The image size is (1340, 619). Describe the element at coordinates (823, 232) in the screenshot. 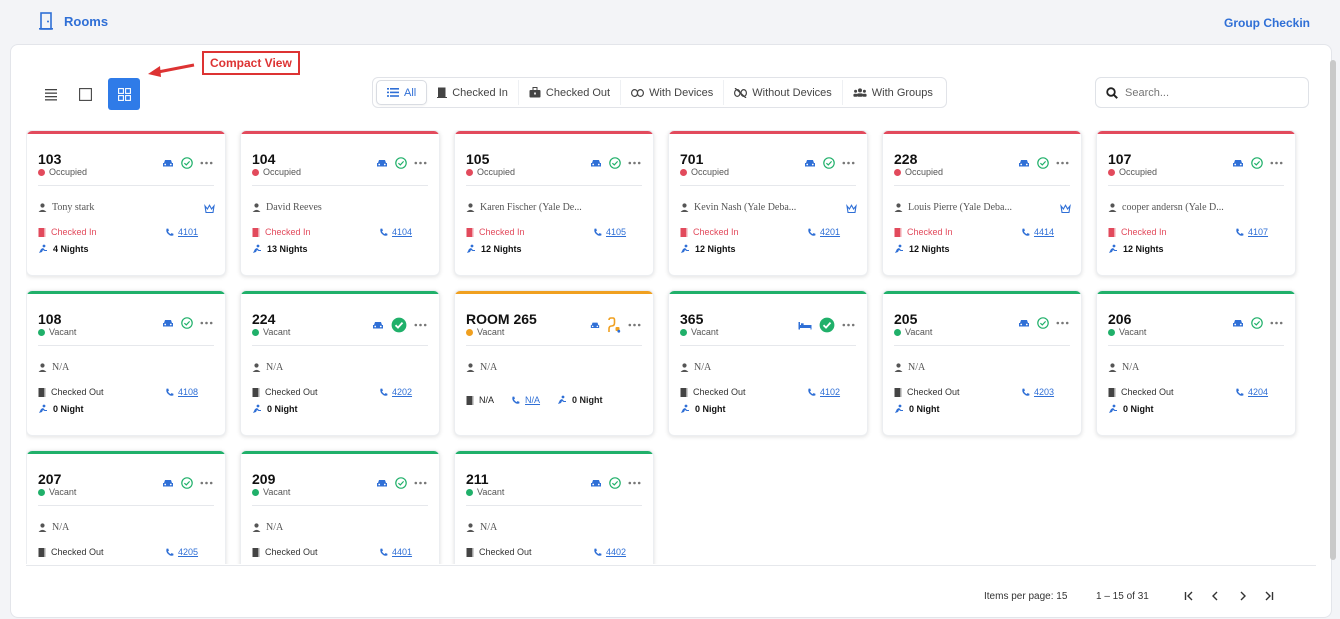

I see `phone-extension: 4201` at that location.